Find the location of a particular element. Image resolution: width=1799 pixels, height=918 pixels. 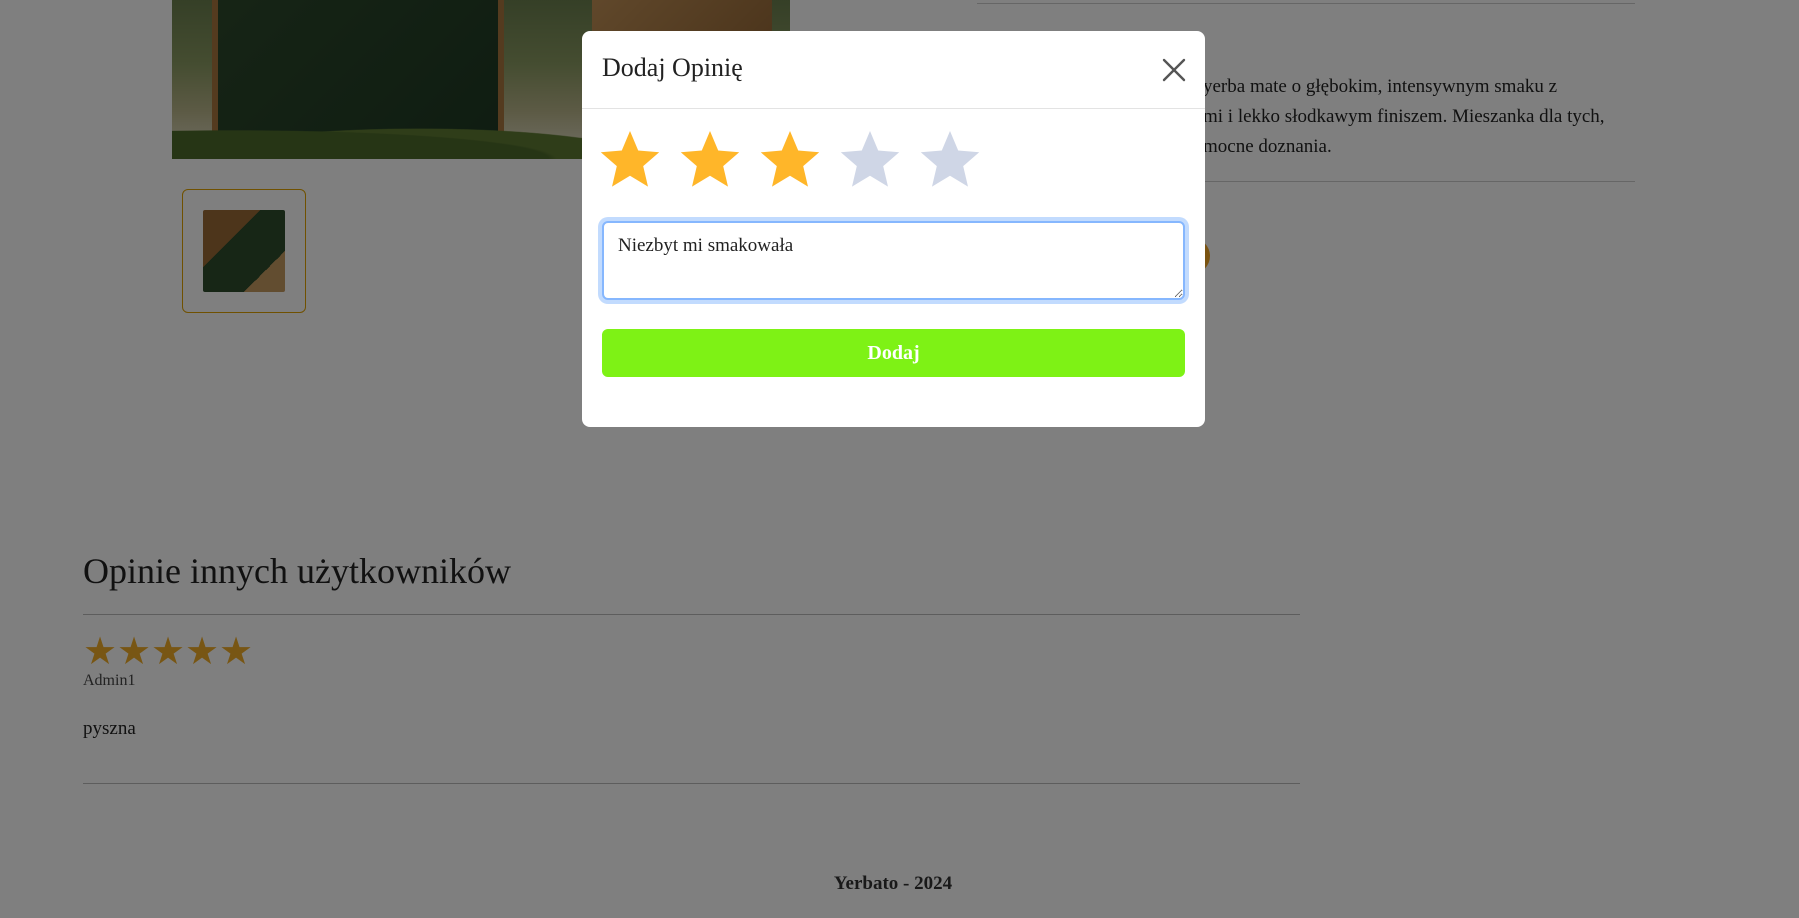

modal-title: Dodaj Opinię is located at coordinates (672, 67).